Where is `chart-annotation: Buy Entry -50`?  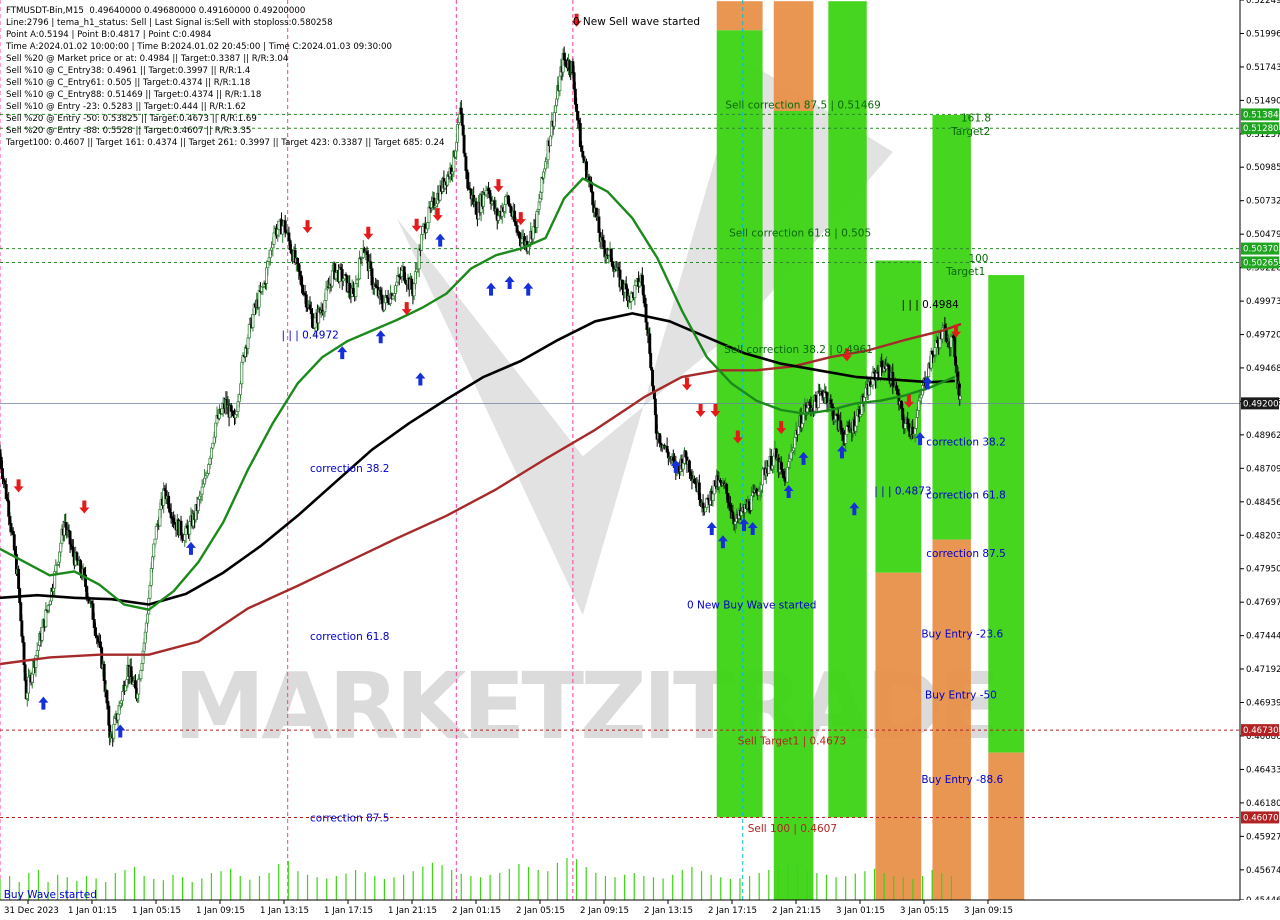 chart-annotation: Buy Entry -50 is located at coordinates (961, 695).